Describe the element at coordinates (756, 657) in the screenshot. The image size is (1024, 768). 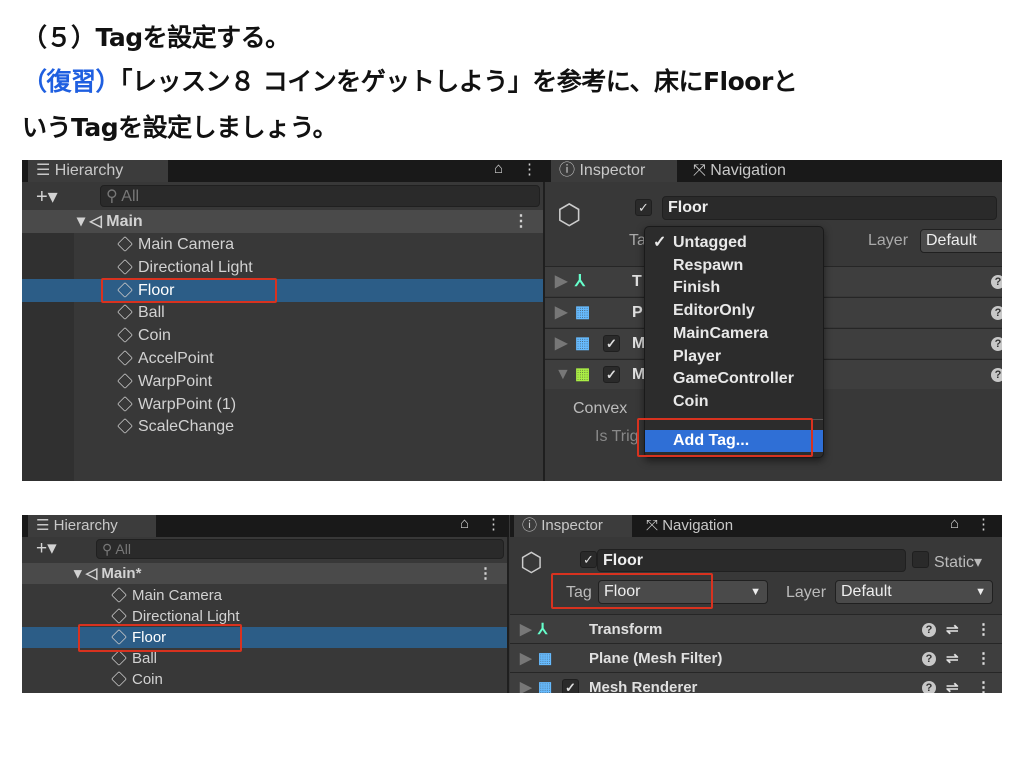
I see `component-header: ▶ ▦? ⇌ ⋮ Plane (Mesh Filter)` at that location.